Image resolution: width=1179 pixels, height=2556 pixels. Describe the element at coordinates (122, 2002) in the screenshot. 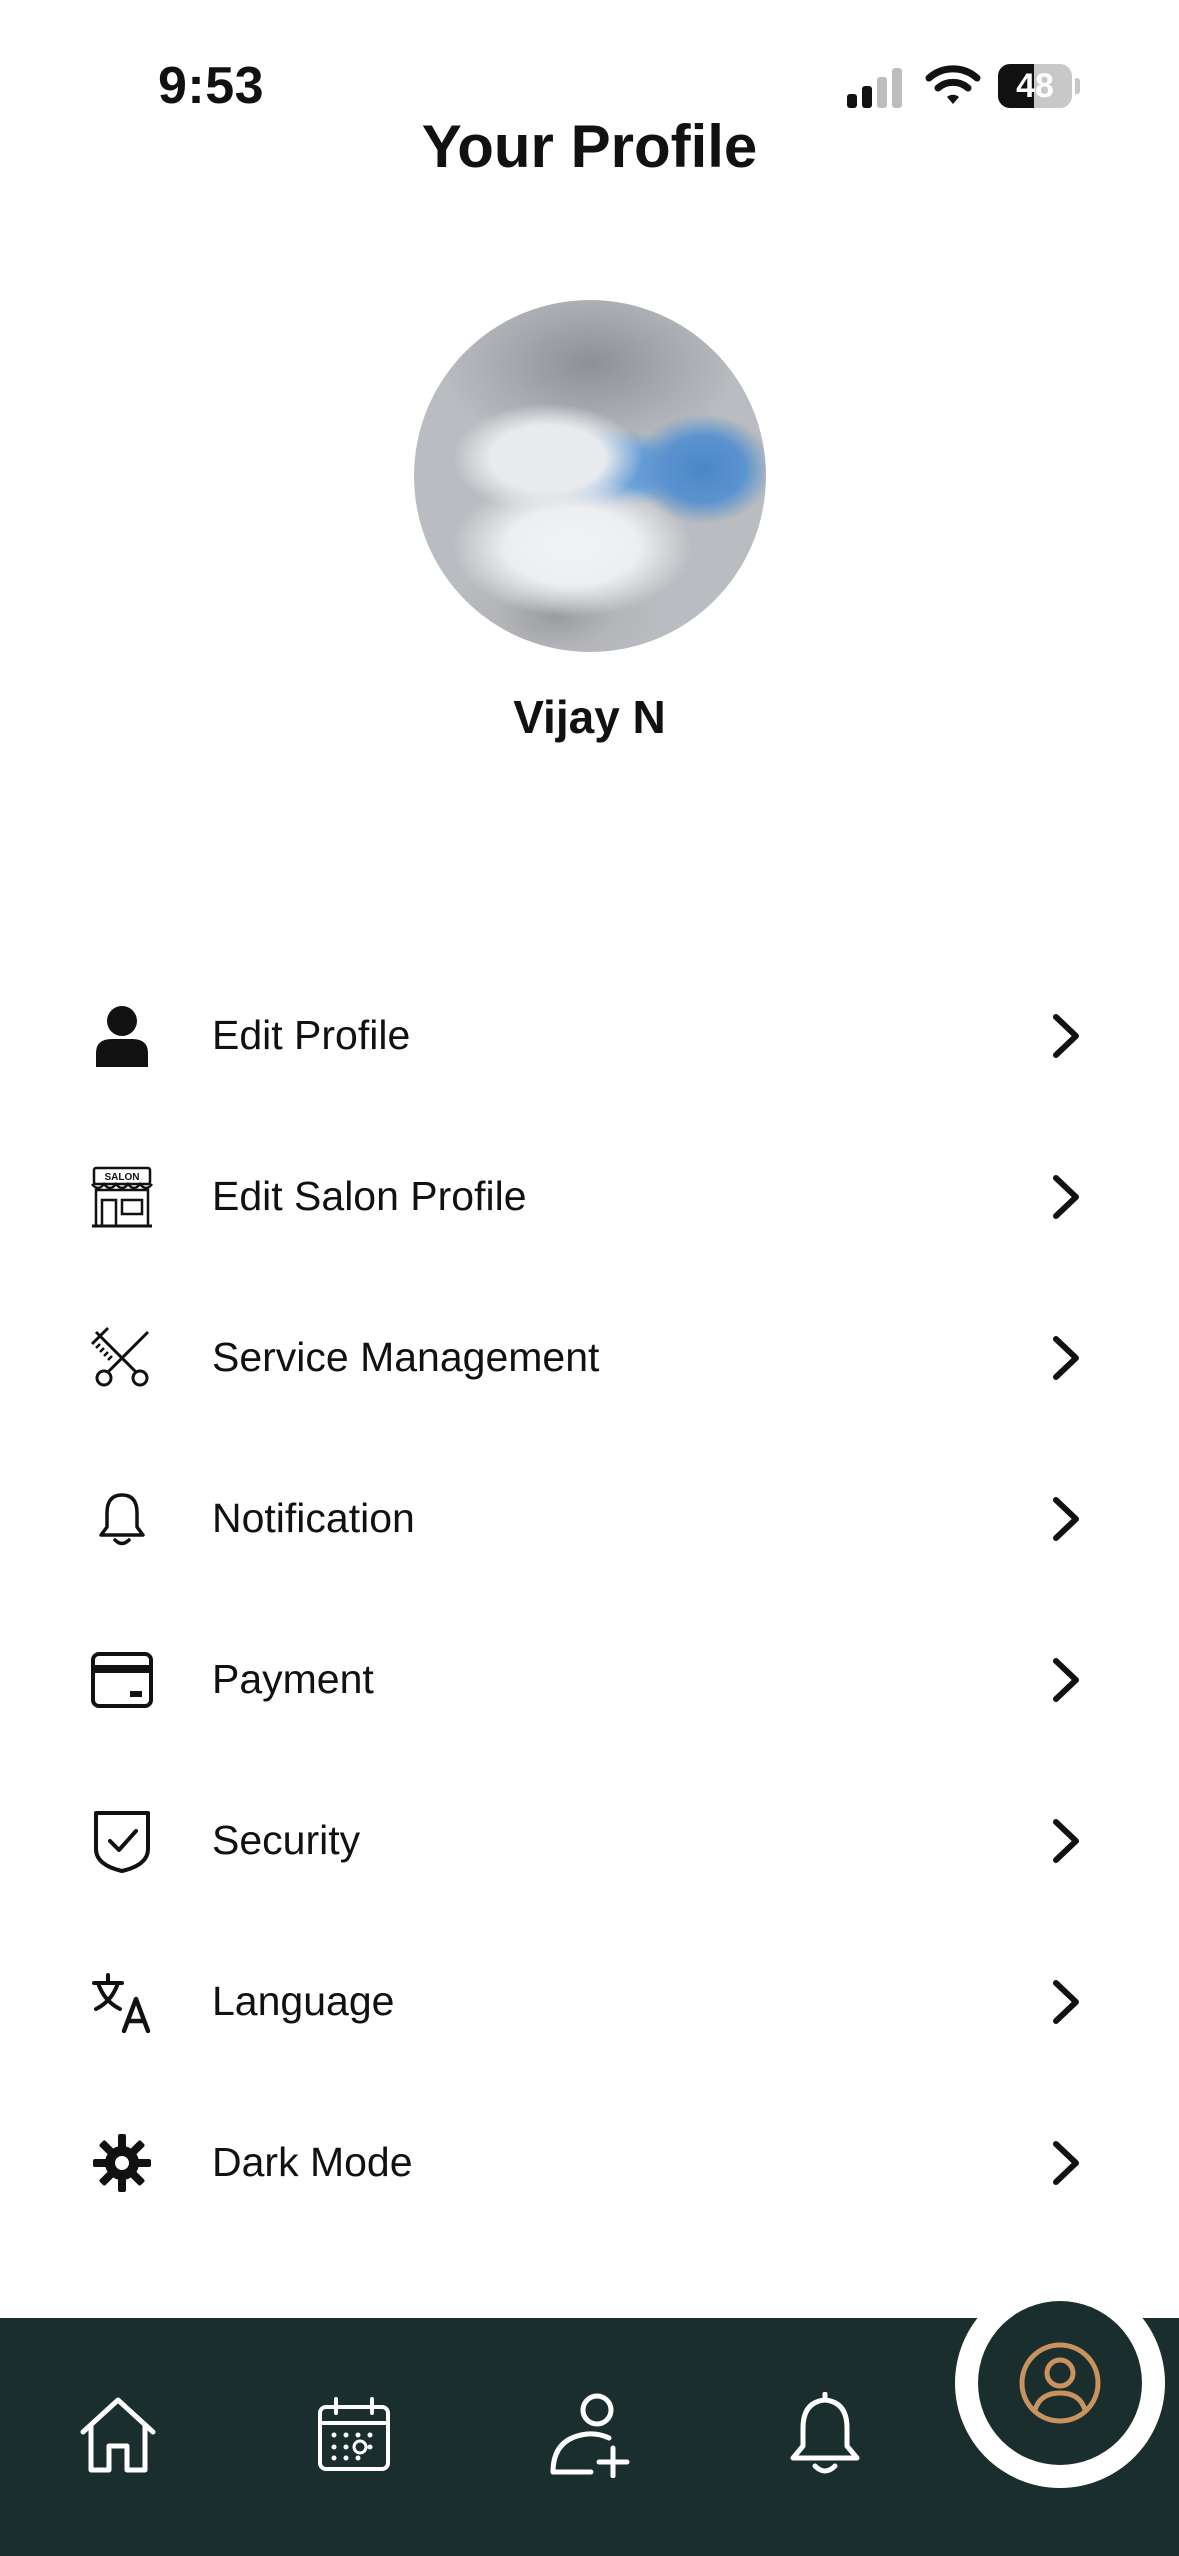

I see `translate-icon` at that location.